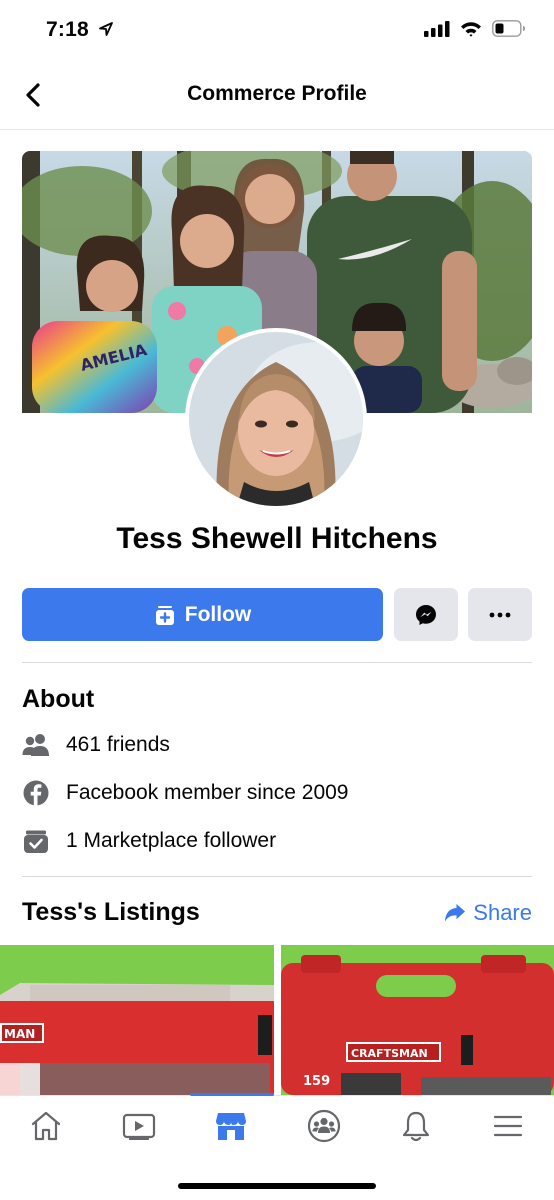  I want to click on more-options-button, so click(500, 614).